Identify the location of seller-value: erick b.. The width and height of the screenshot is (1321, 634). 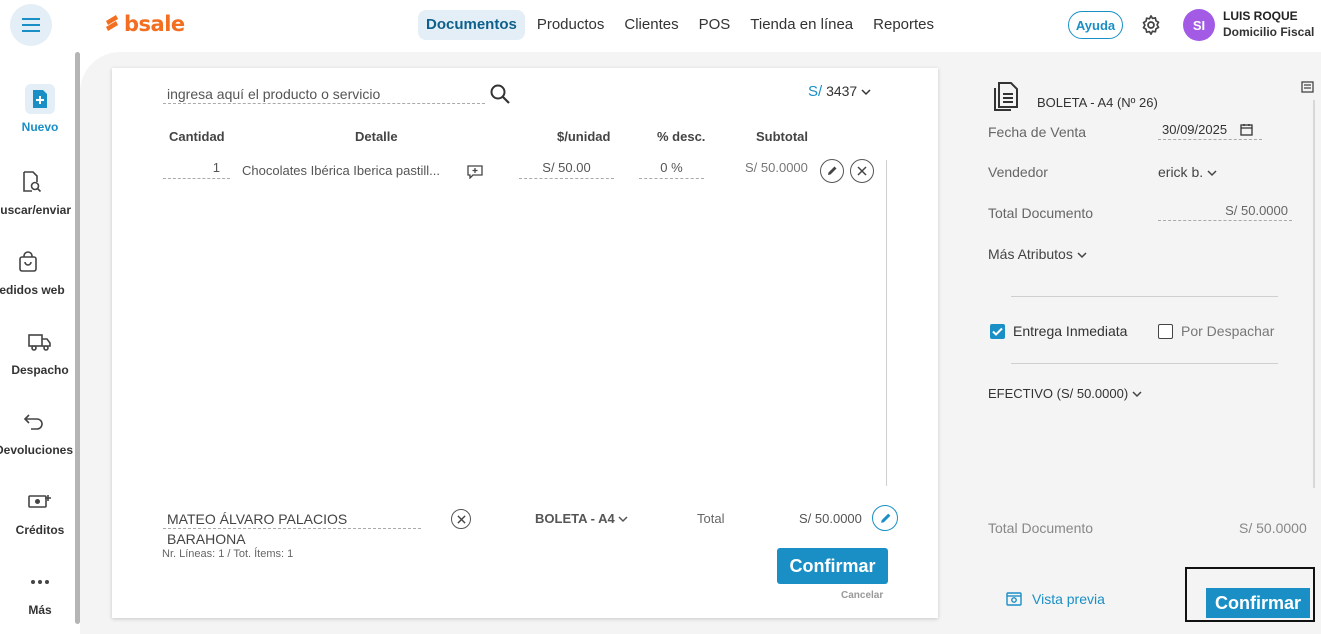
(1181, 172).